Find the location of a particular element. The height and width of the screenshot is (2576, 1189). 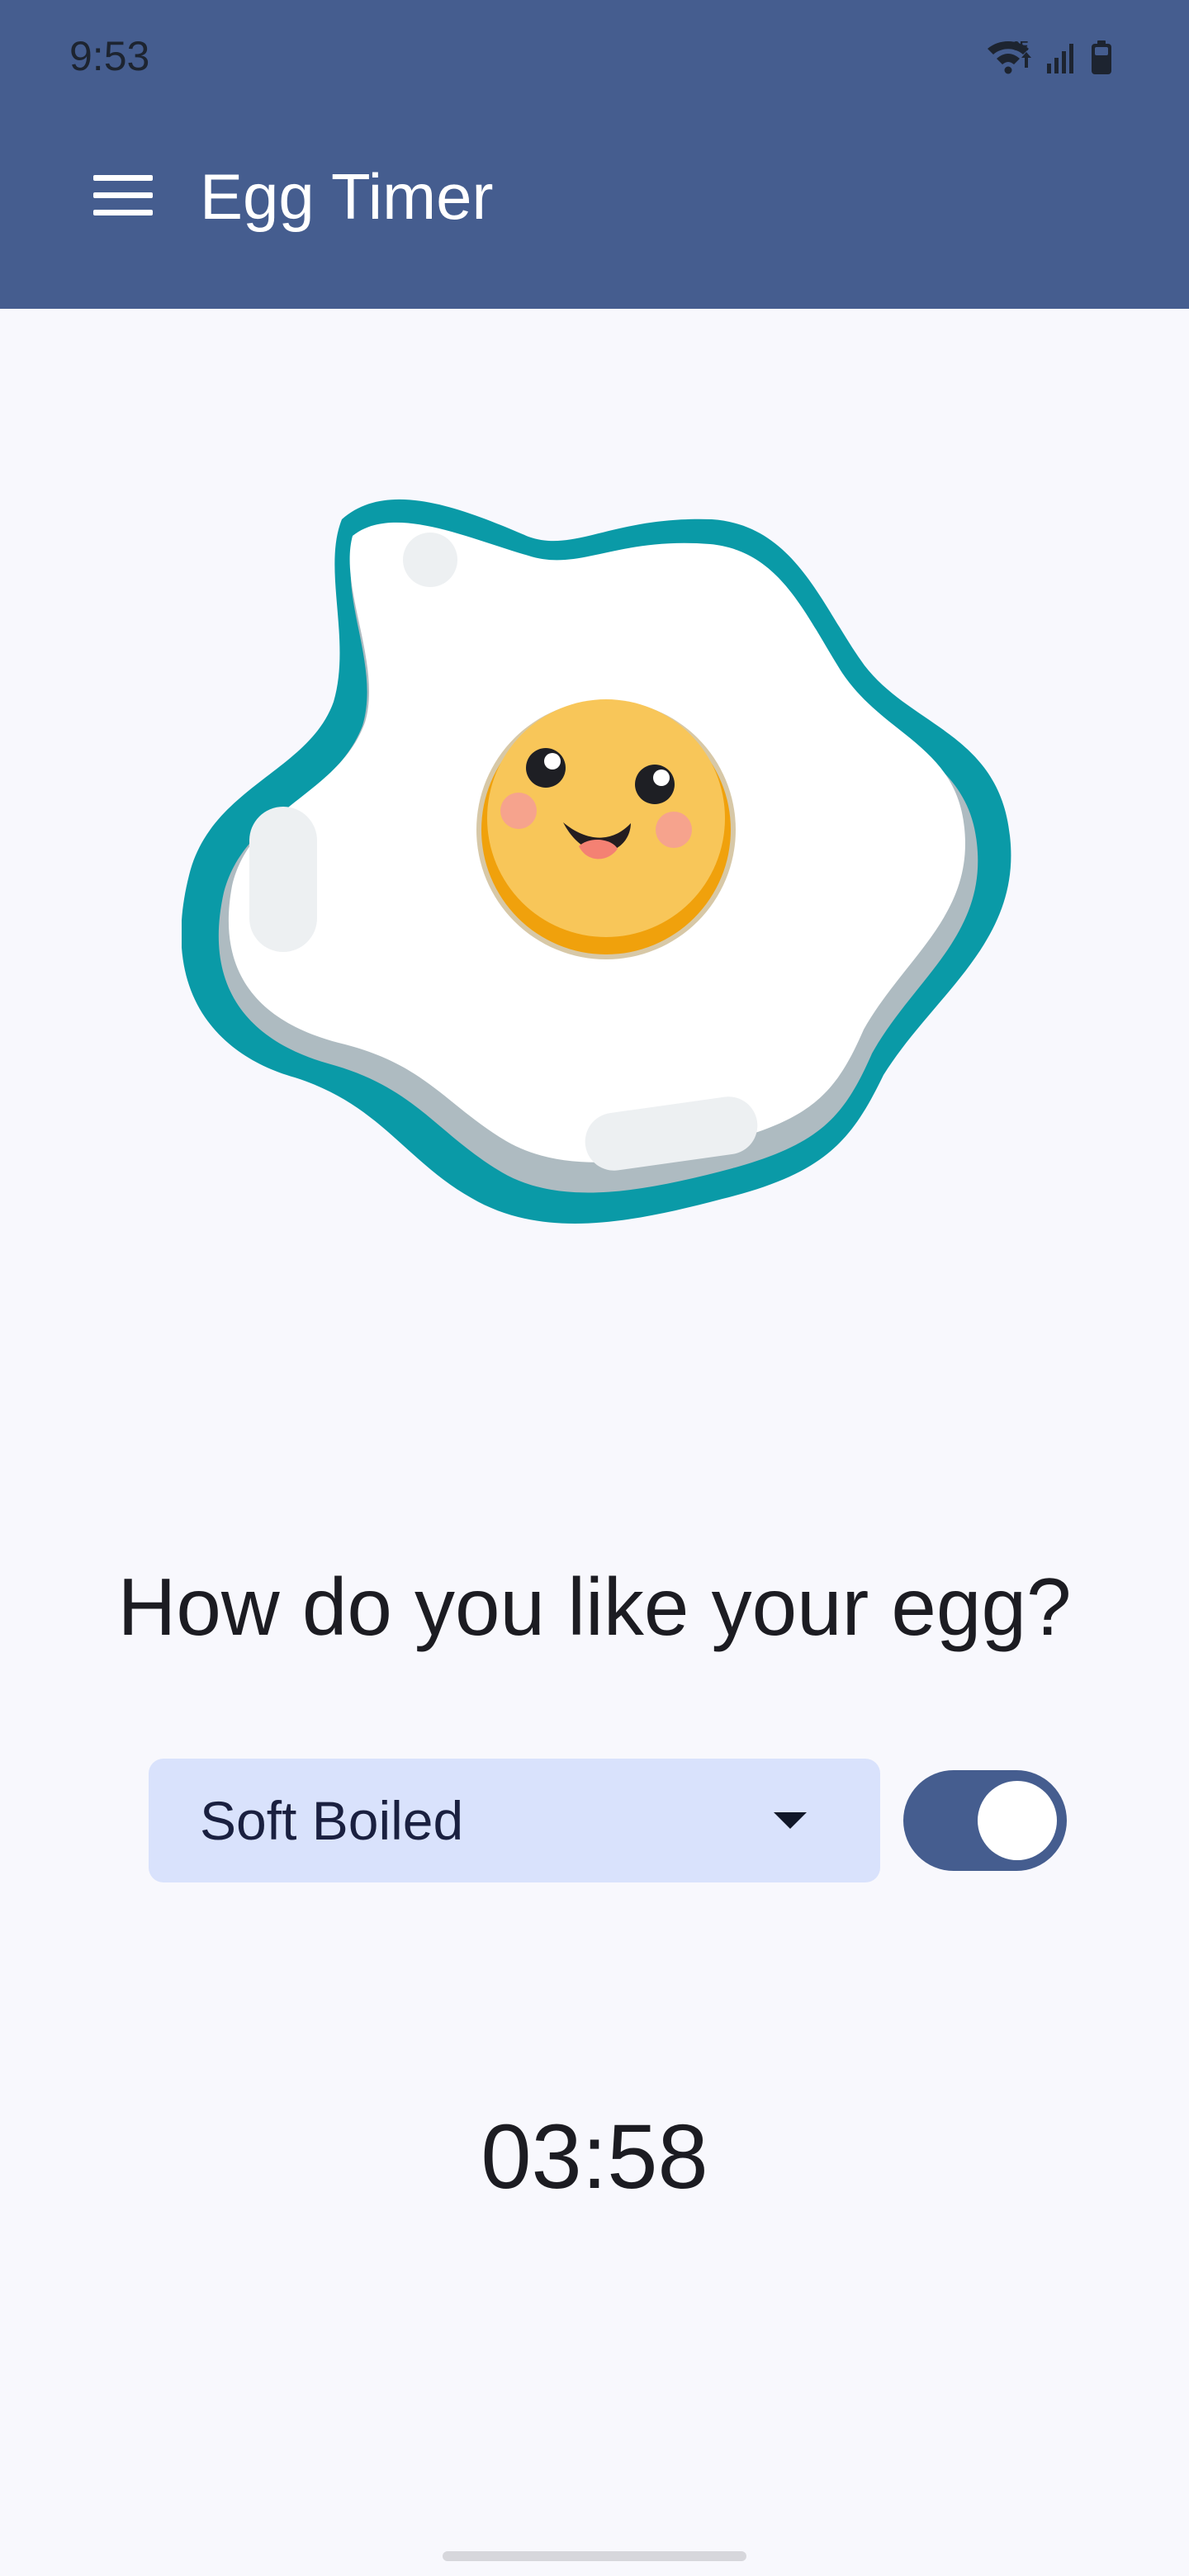

status-time: 9:53 is located at coordinates (109, 56).